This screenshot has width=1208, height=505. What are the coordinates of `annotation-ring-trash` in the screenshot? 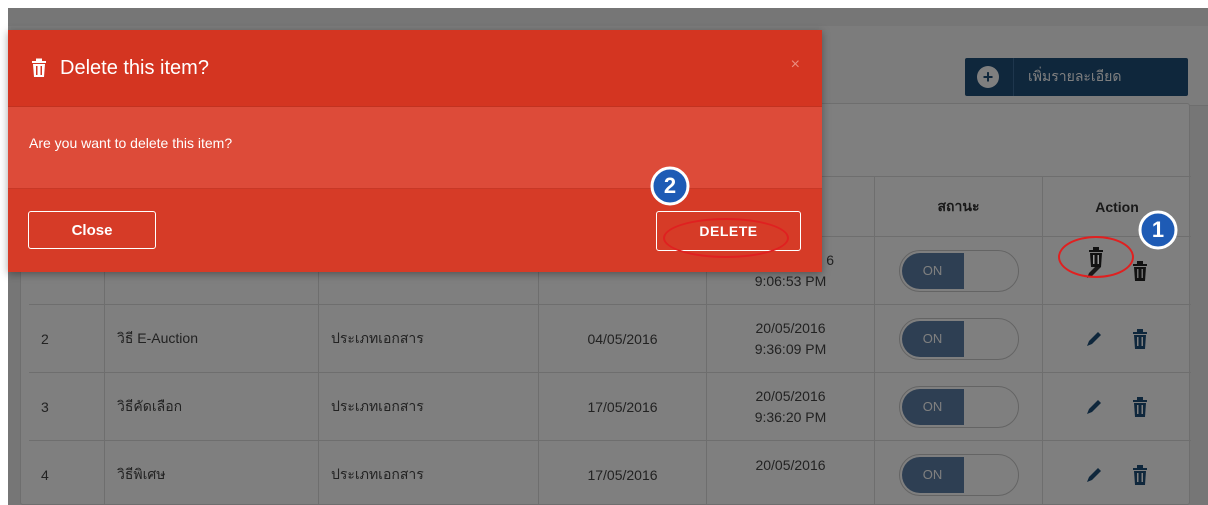 It's located at (1096, 257).